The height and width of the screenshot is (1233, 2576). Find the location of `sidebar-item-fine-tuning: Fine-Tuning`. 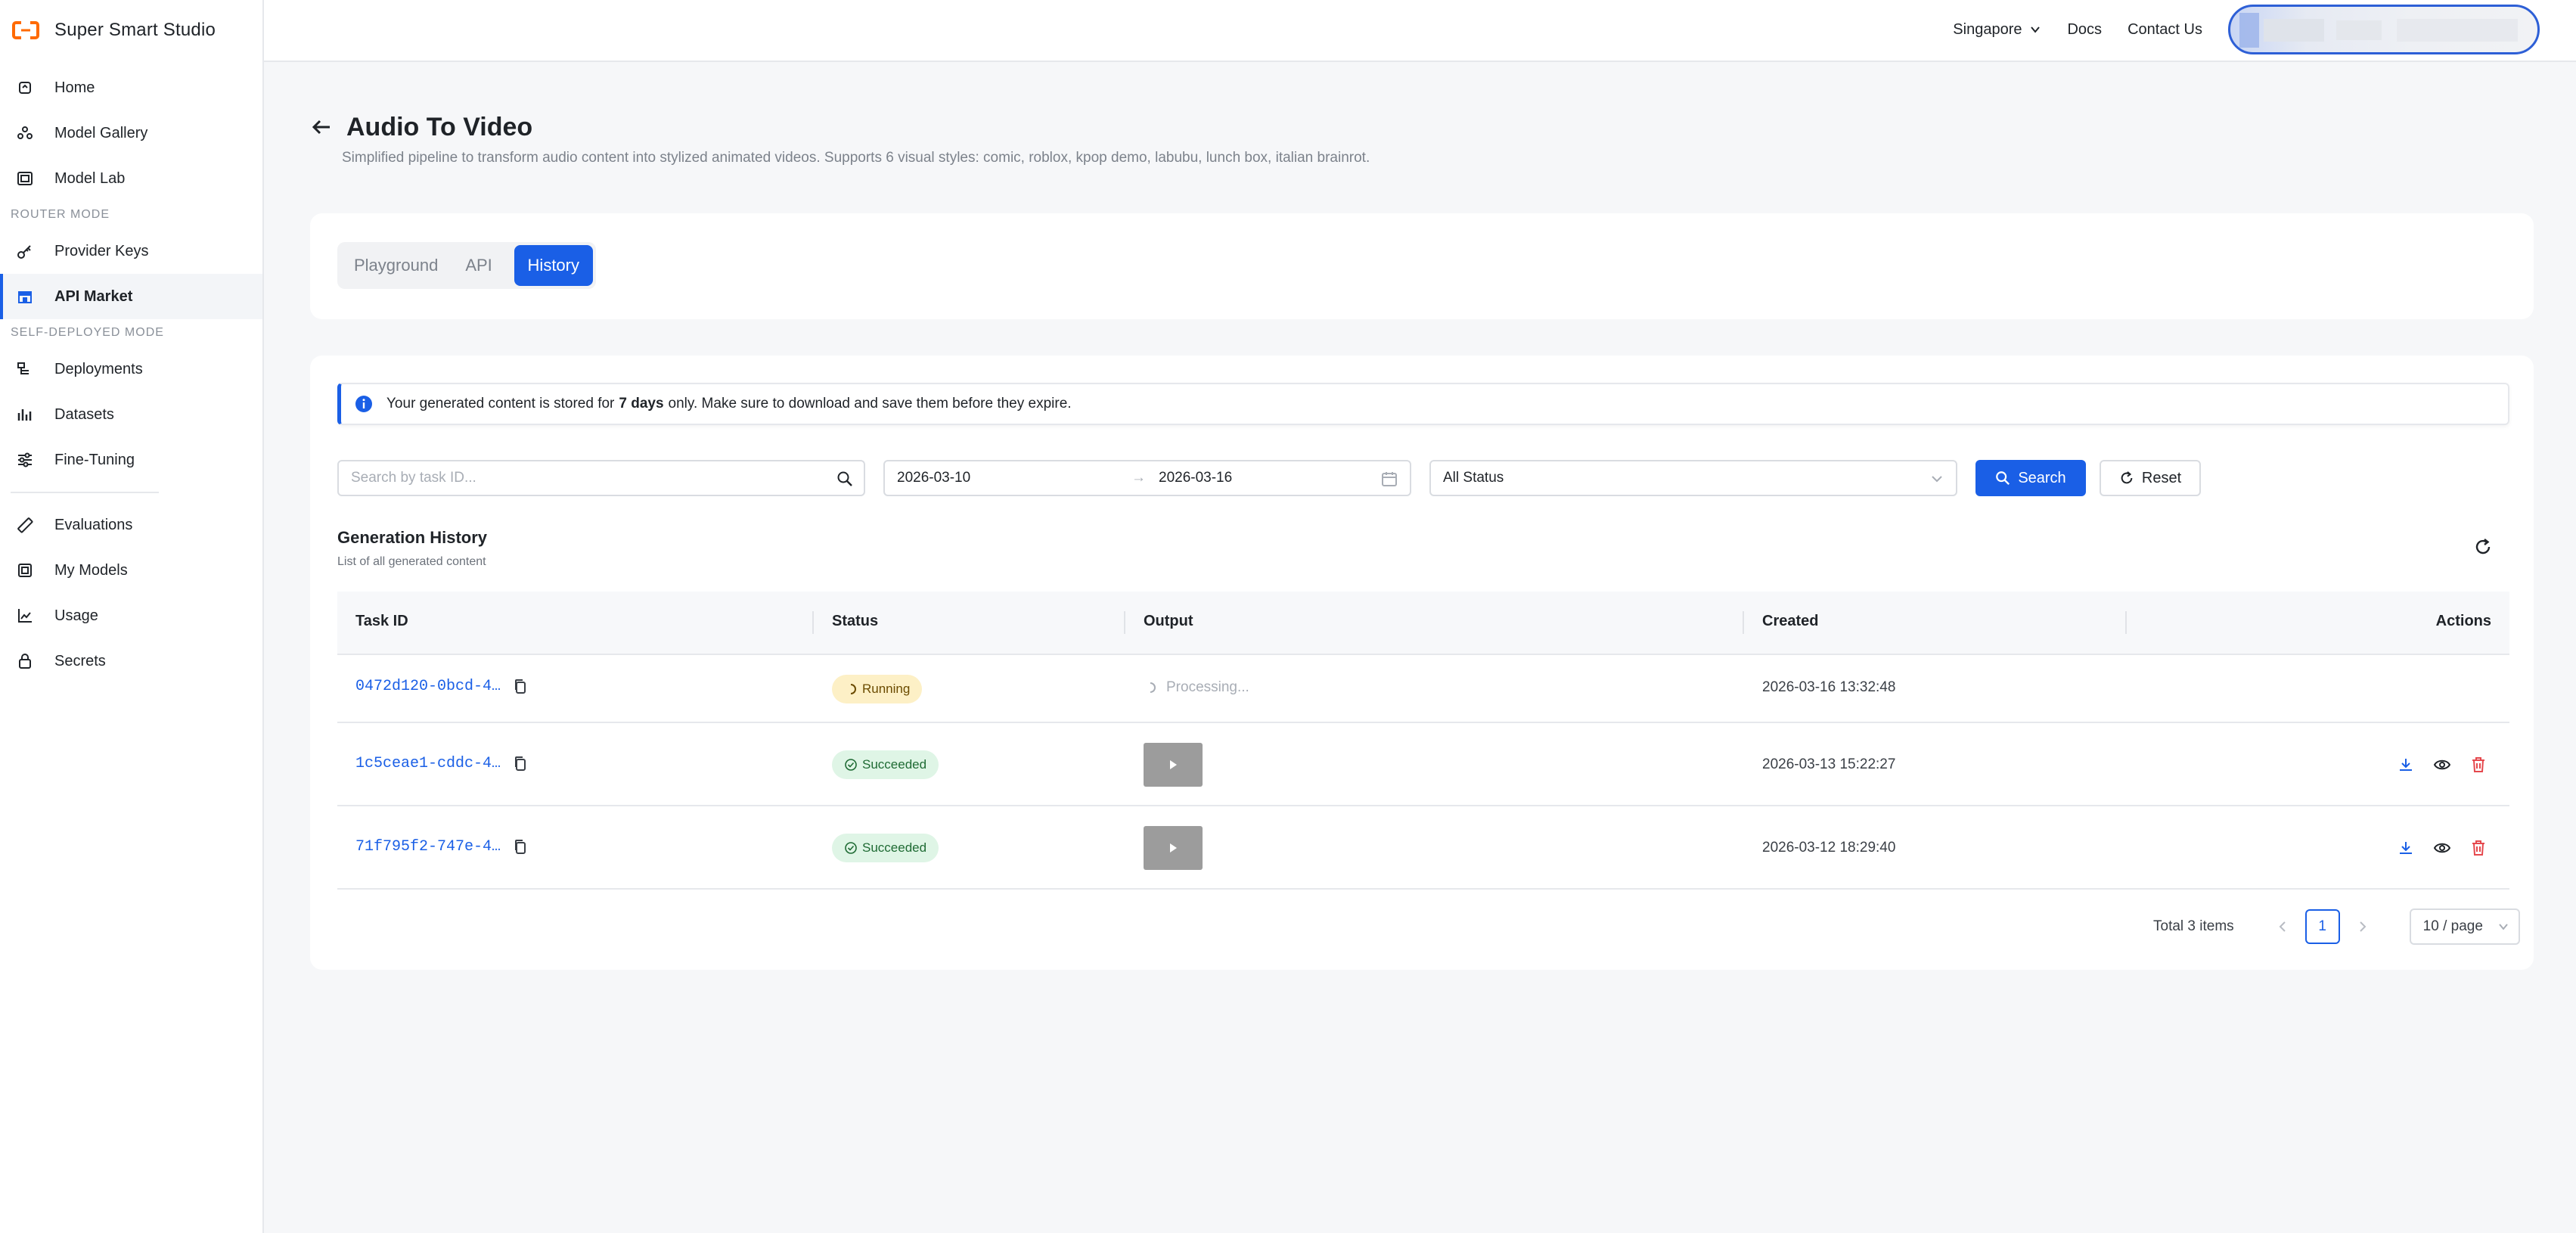

sidebar-item-fine-tuning: Fine-Tuning is located at coordinates (131, 460).